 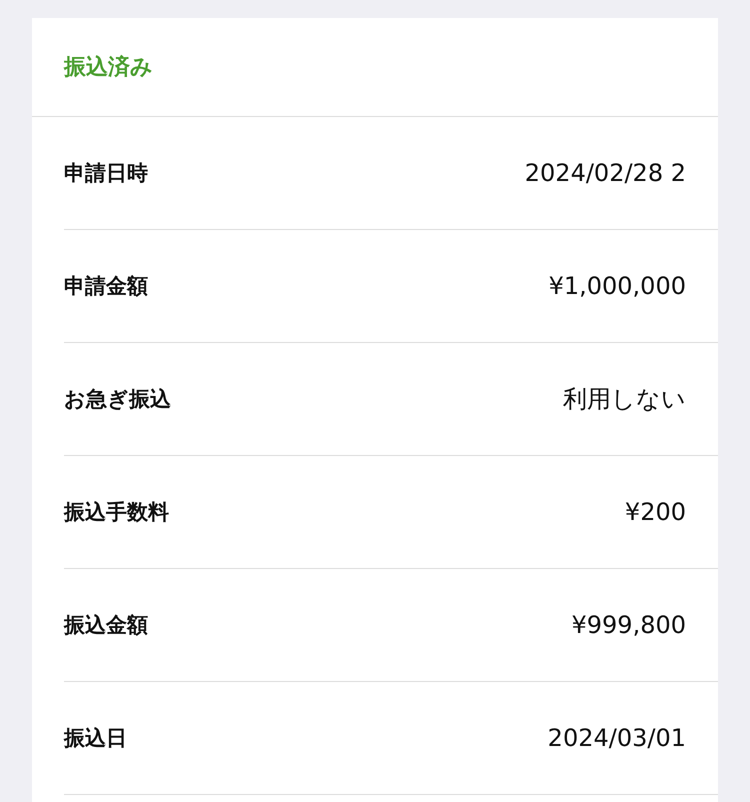 What do you see at coordinates (106, 286) in the screenshot?
I see `row-label: 申請金額` at bounding box center [106, 286].